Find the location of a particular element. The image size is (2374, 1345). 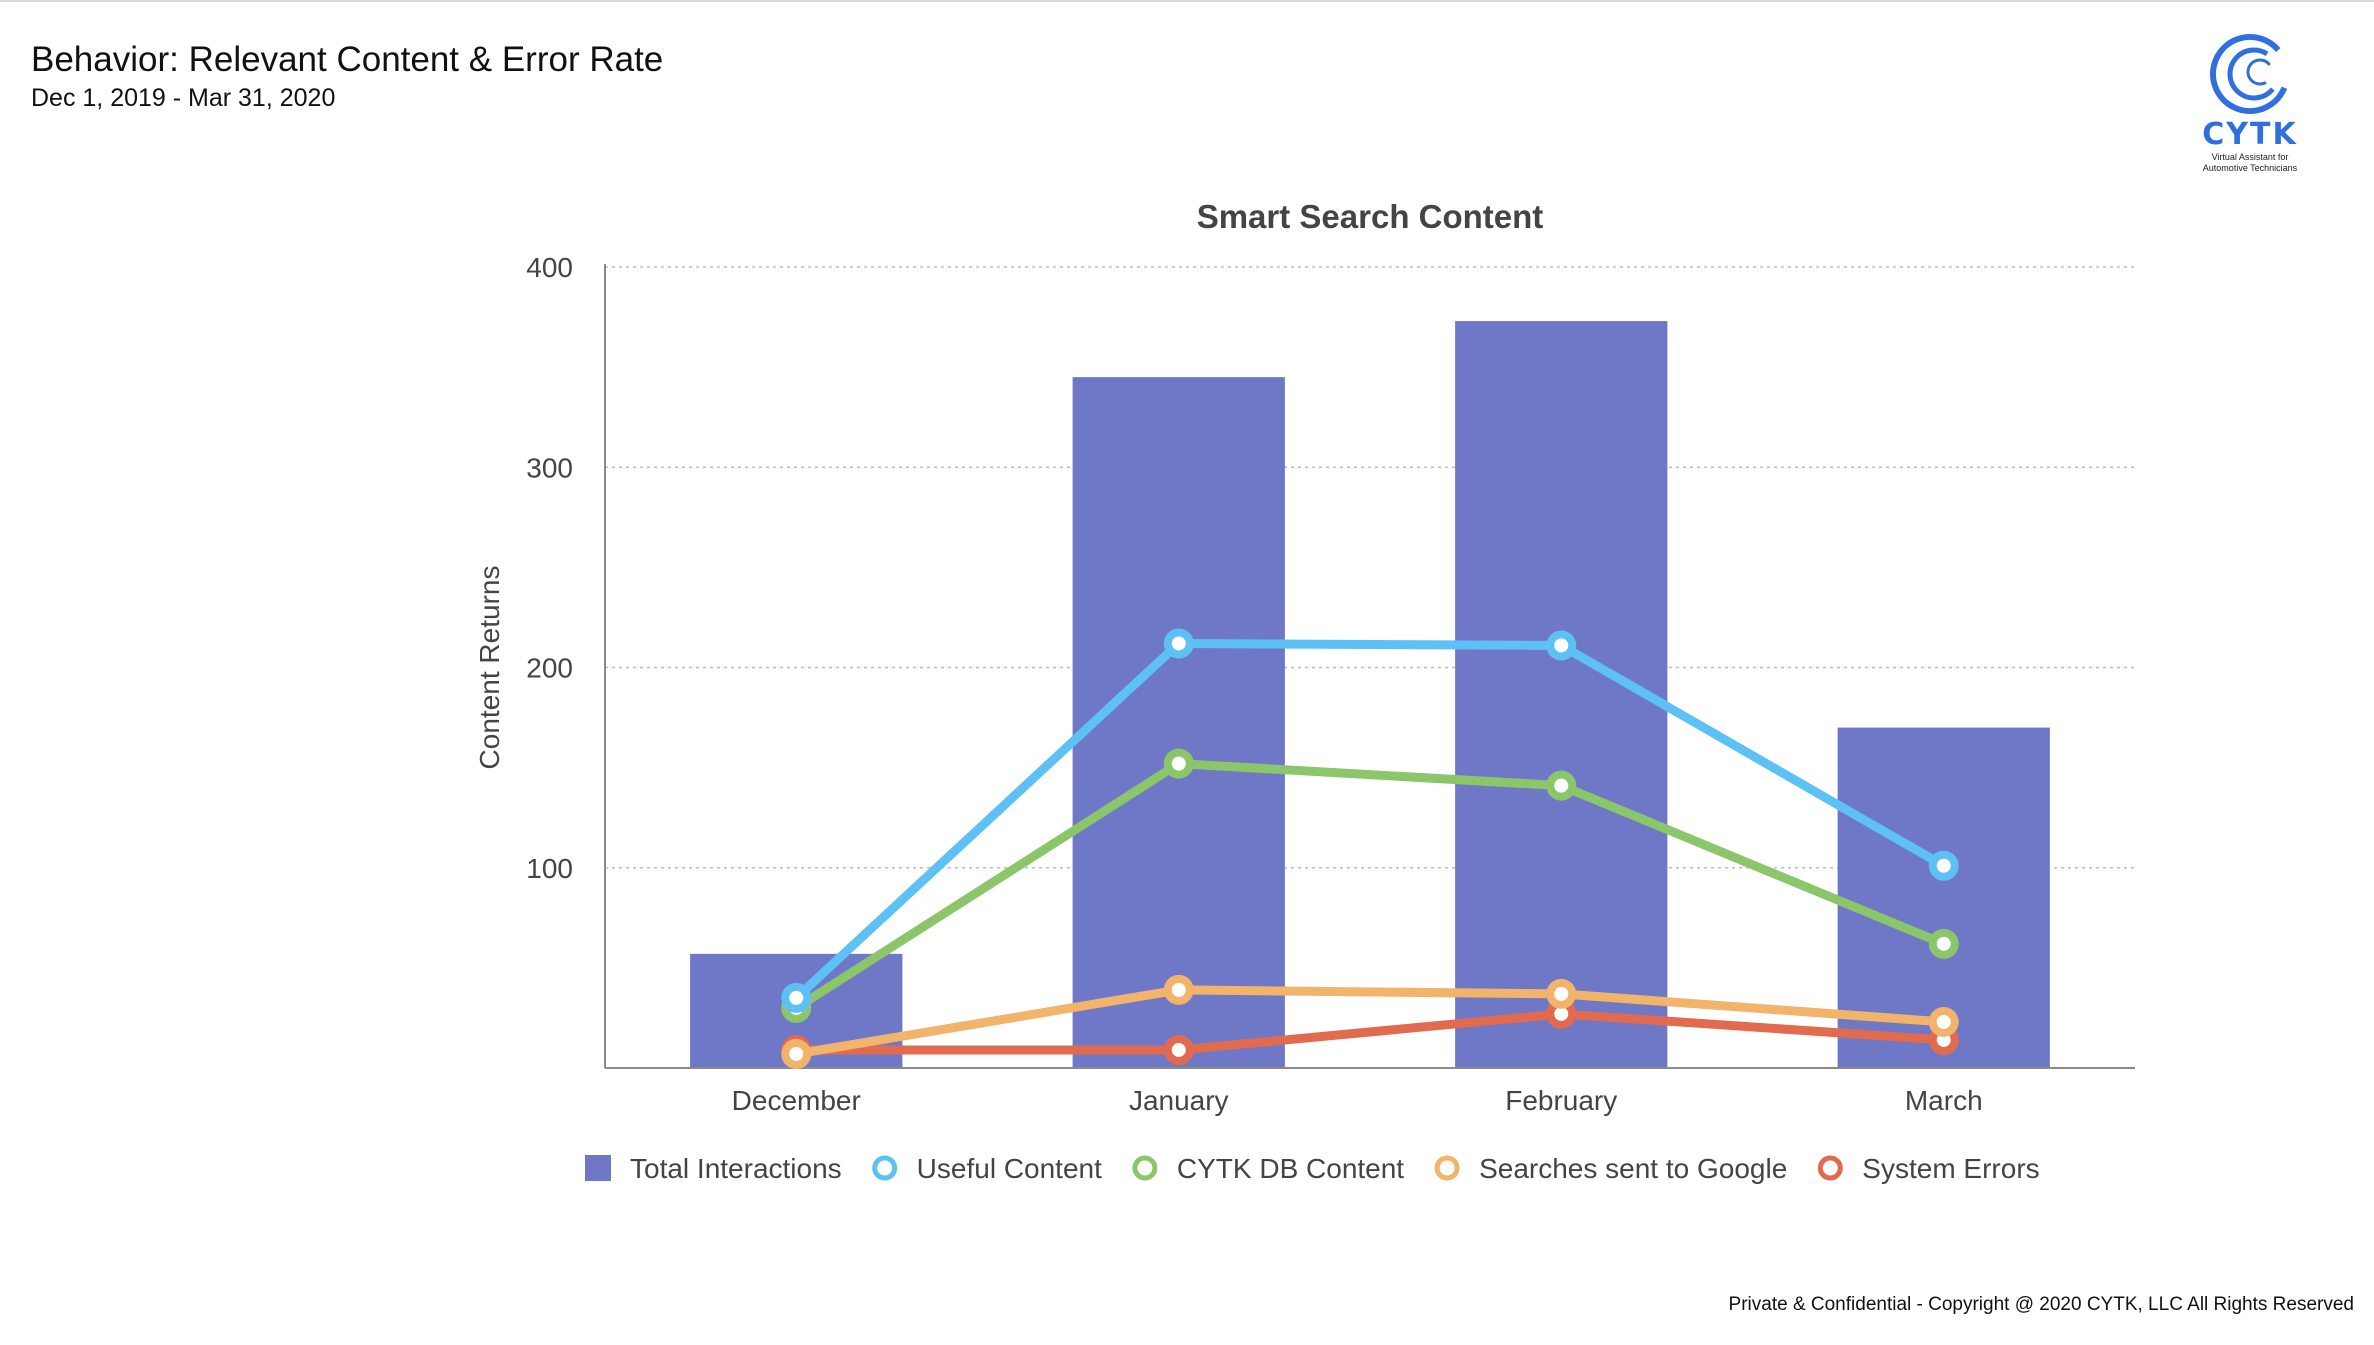

legend-label-total-interactions: Total Interactions is located at coordinates (736, 1168).